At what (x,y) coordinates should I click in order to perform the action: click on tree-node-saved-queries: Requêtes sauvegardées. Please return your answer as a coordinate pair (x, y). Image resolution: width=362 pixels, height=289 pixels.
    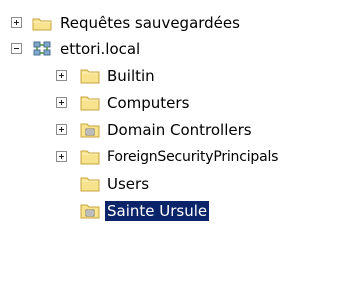
    Looking at the image, I should click on (181, 23).